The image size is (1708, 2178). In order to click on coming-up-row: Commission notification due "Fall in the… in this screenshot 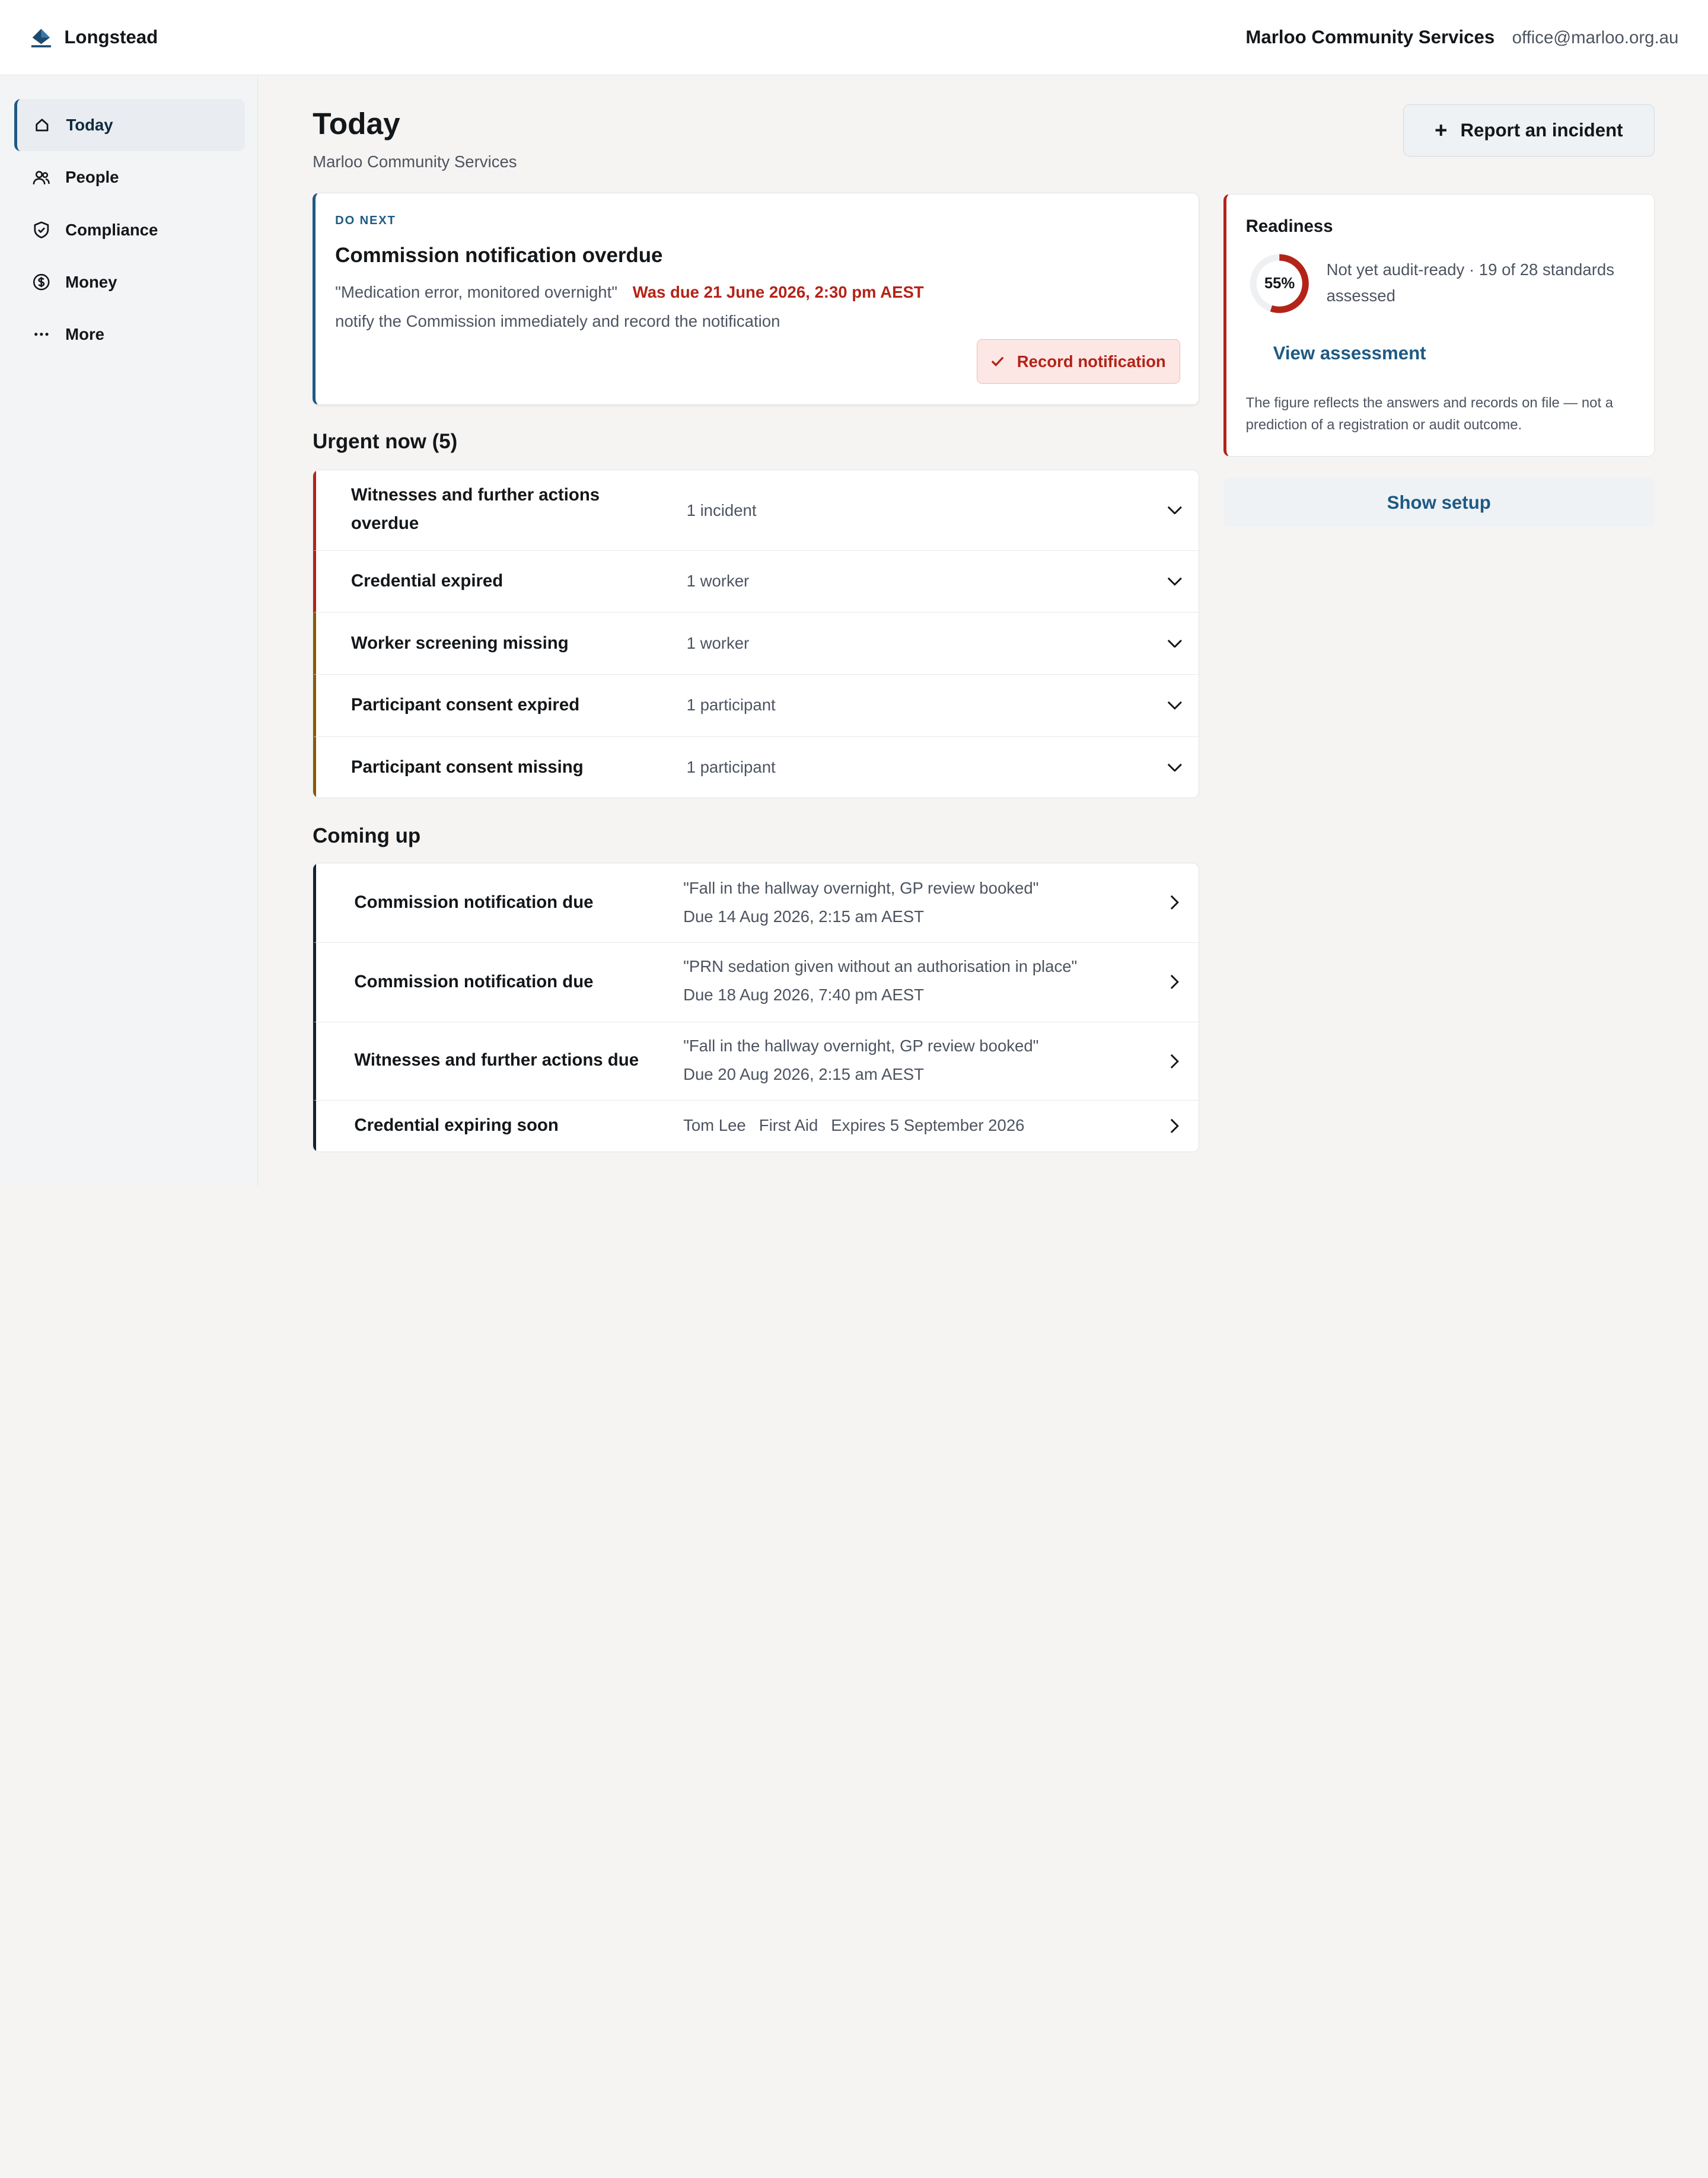, I will do `click(756, 903)`.